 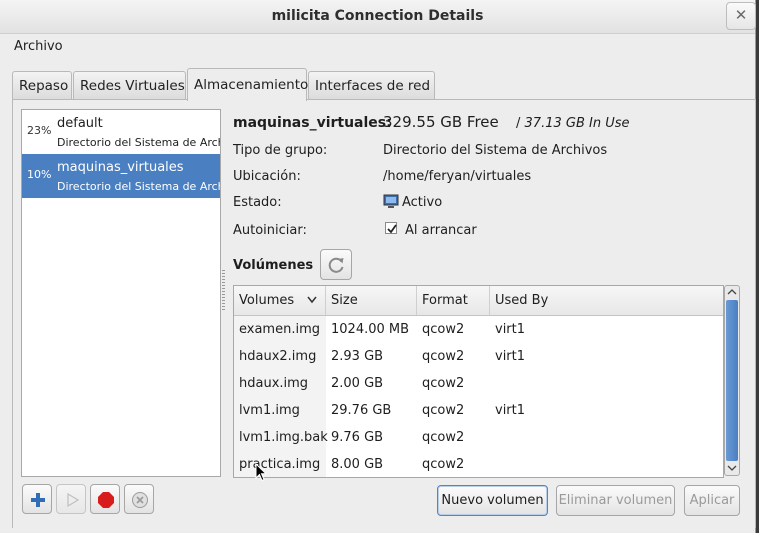 What do you see at coordinates (391, 201) in the screenshot?
I see `monitor-icon` at bounding box center [391, 201].